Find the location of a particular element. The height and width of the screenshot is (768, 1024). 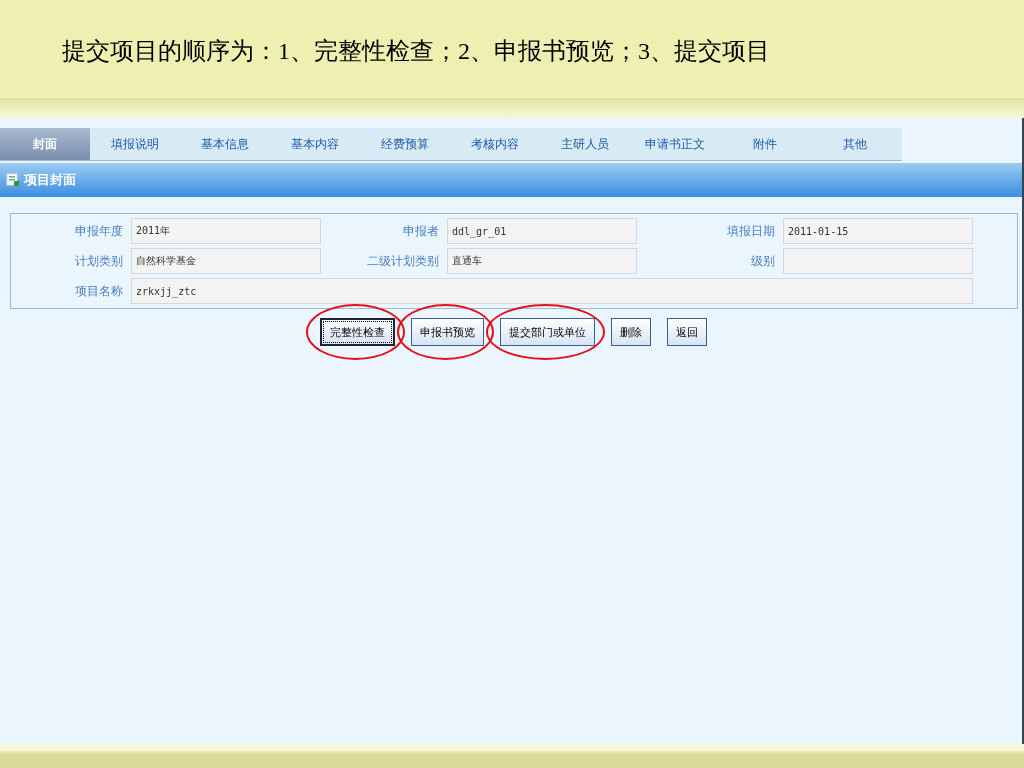

tab: 主研人员 is located at coordinates (585, 144).